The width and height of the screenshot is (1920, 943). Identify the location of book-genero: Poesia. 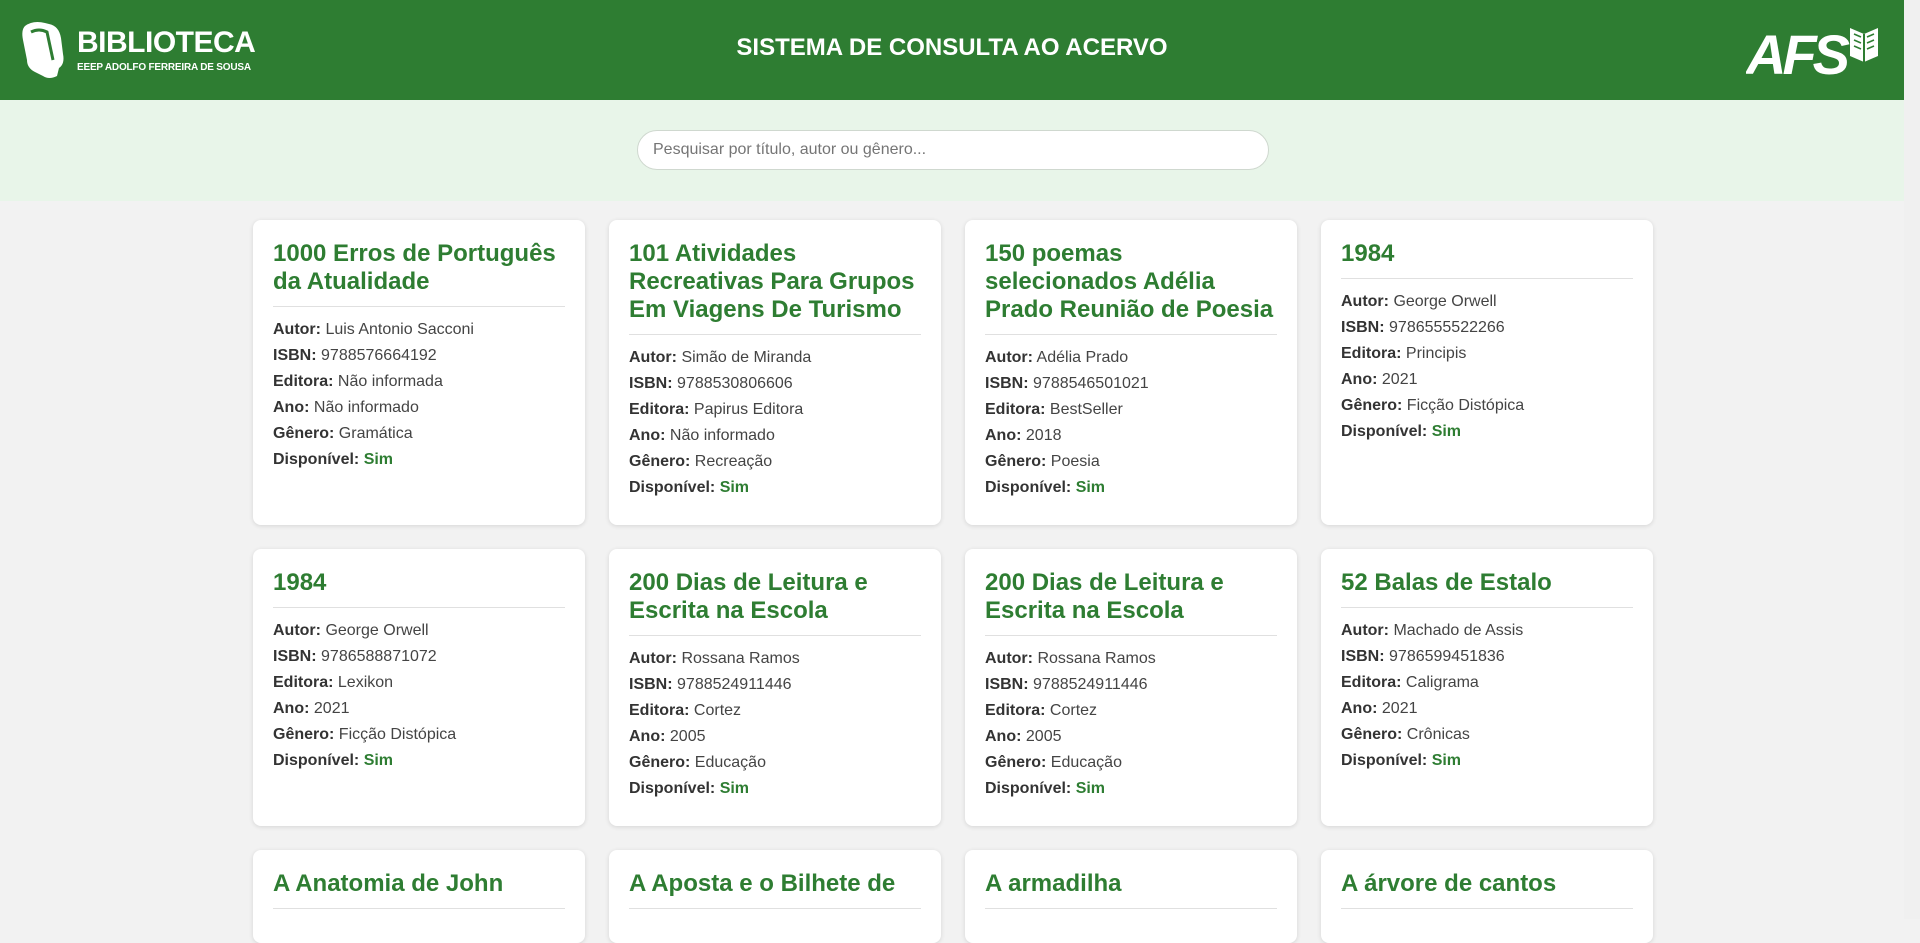
(1075, 461).